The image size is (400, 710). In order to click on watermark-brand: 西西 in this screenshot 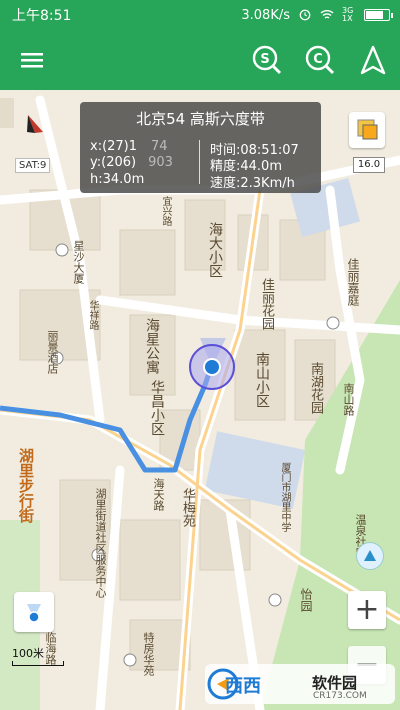, I will do `click(243, 686)`.